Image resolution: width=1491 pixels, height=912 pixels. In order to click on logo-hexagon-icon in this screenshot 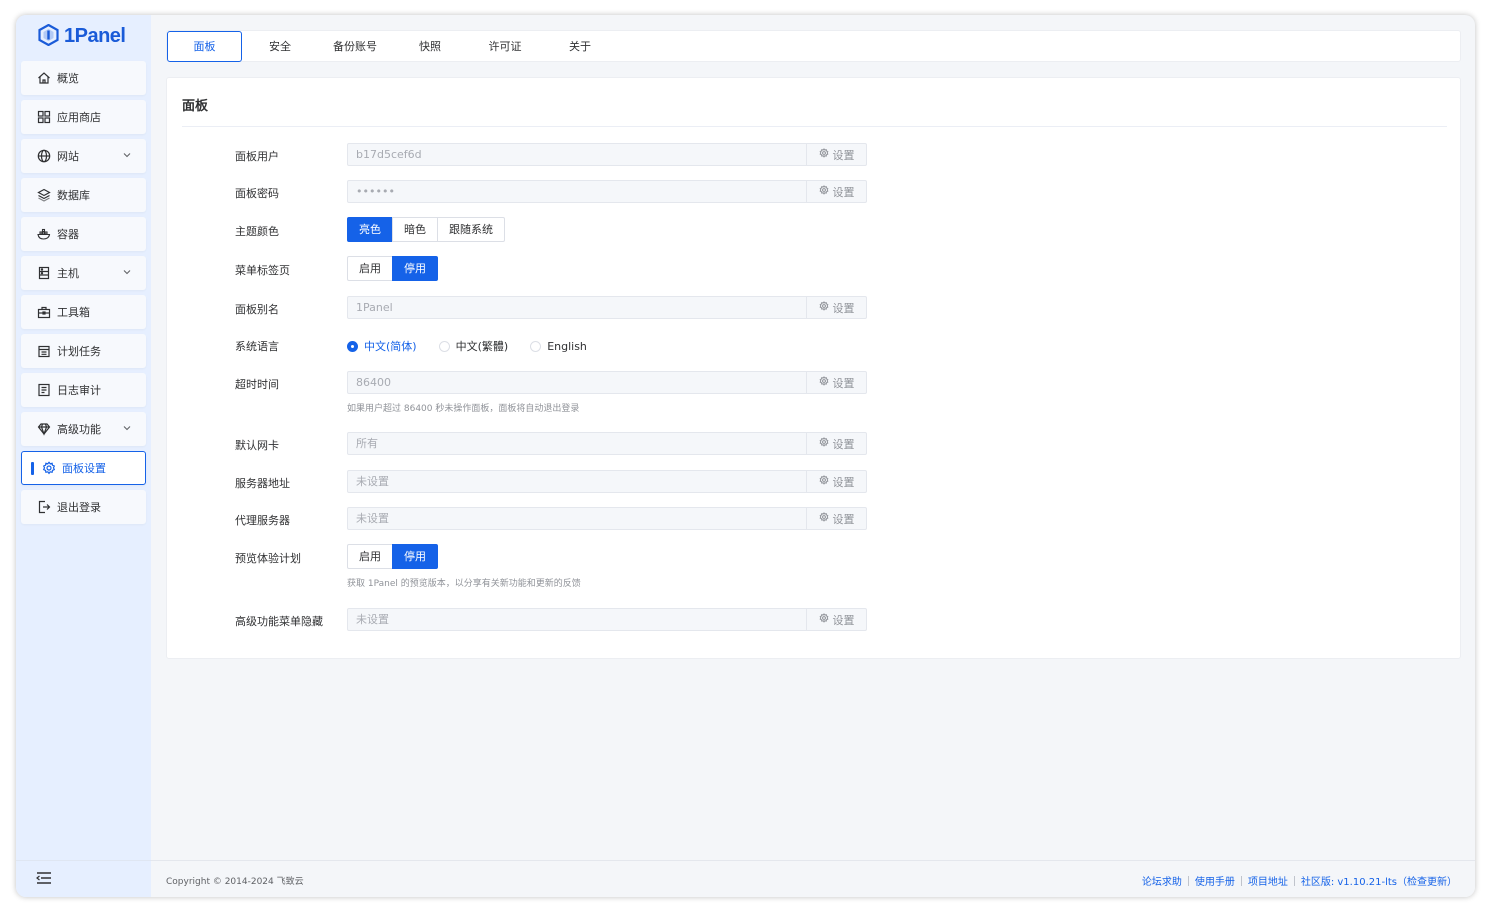, I will do `click(48, 36)`.